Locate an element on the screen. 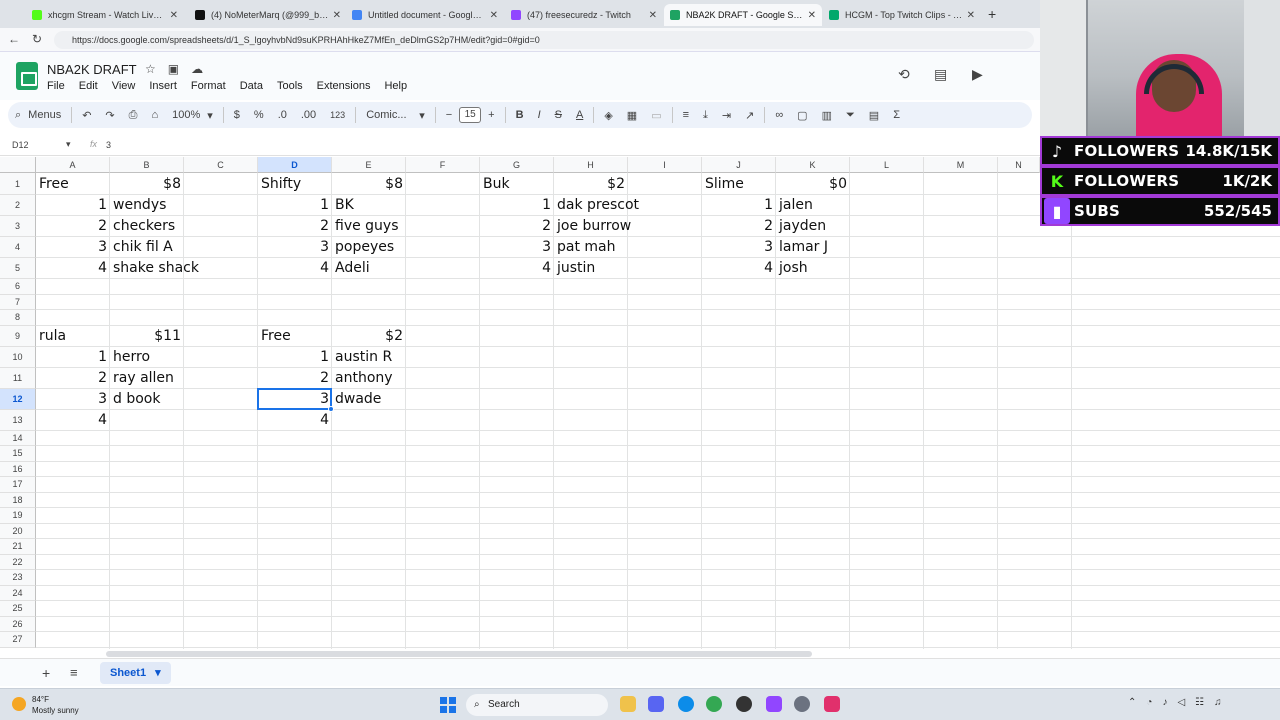  column-header: B is located at coordinates (147, 165).